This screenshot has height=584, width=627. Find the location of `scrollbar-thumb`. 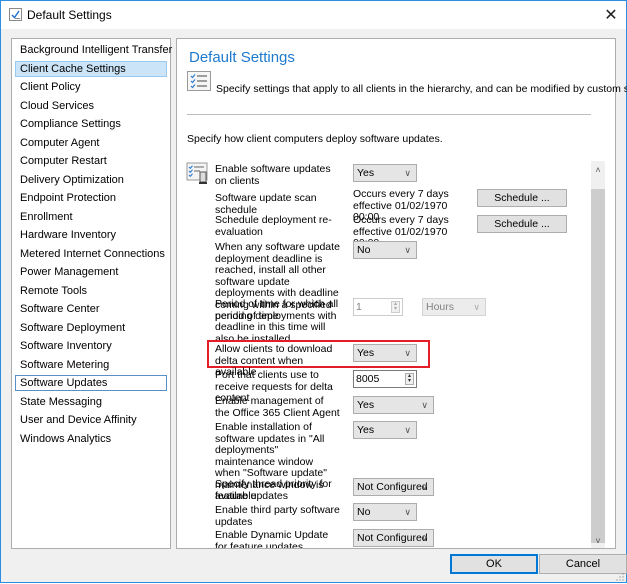

scrollbar-thumb is located at coordinates (598, 366).